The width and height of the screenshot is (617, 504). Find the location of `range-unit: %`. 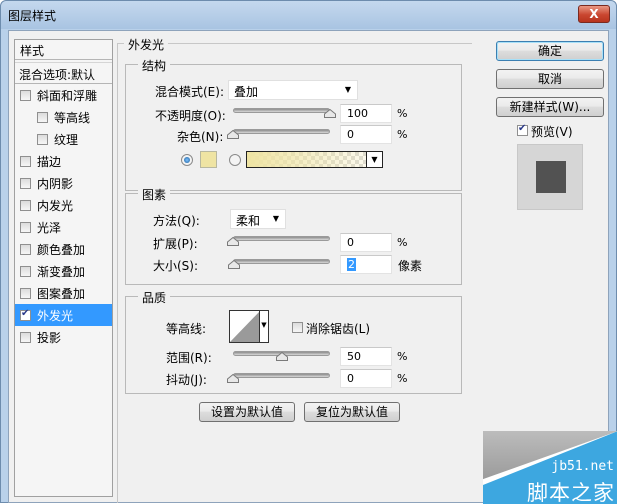

range-unit: % is located at coordinates (402, 356).